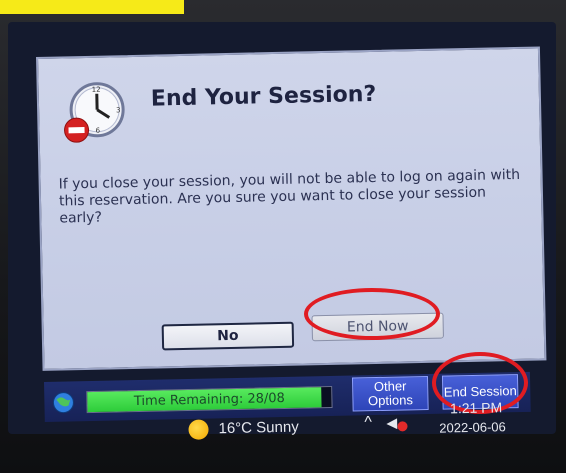 The image size is (566, 473). What do you see at coordinates (263, 96) in the screenshot?
I see `dialog-title: End Your Session?` at bounding box center [263, 96].